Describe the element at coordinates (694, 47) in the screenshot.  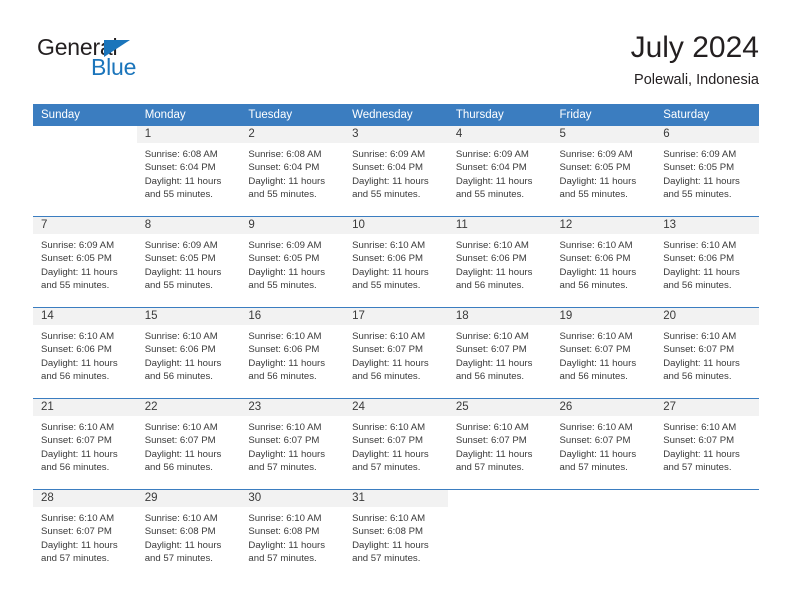
I see `page-title: July 2024` at that location.